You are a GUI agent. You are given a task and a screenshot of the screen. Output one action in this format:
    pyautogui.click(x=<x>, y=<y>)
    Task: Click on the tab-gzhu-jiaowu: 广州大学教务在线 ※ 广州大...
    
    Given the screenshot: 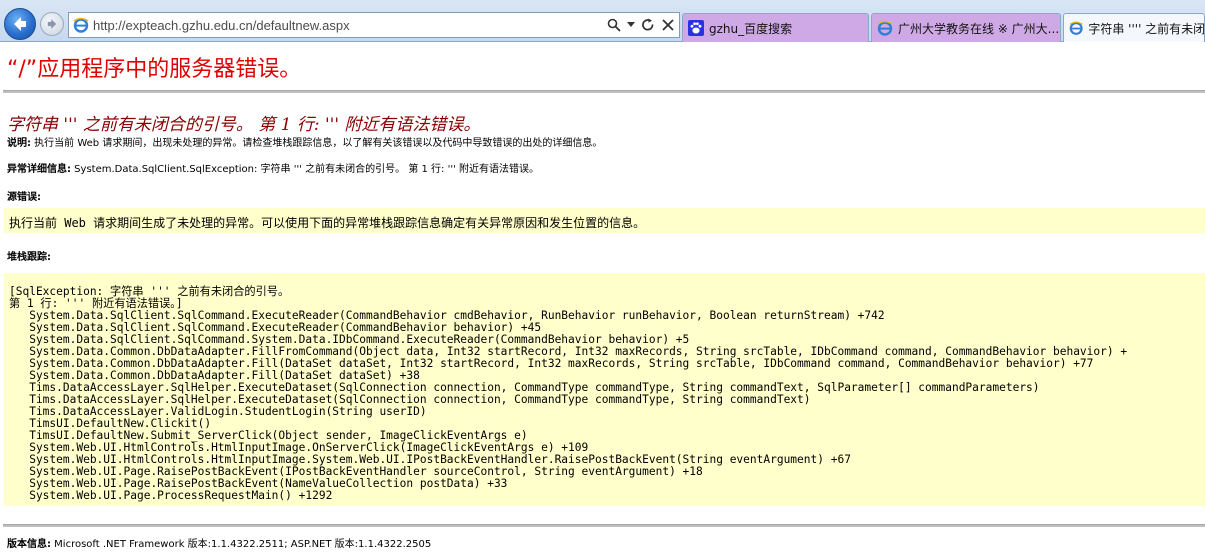 What is the action you would take?
    pyautogui.click(x=966, y=27)
    